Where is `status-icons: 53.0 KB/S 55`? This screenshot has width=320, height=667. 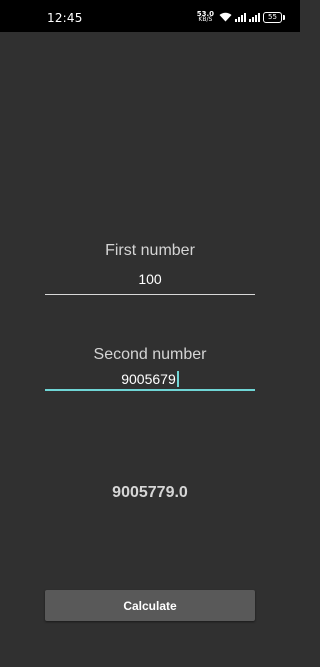
status-icons: 53.0 KB/S 55 is located at coordinates (241, 17).